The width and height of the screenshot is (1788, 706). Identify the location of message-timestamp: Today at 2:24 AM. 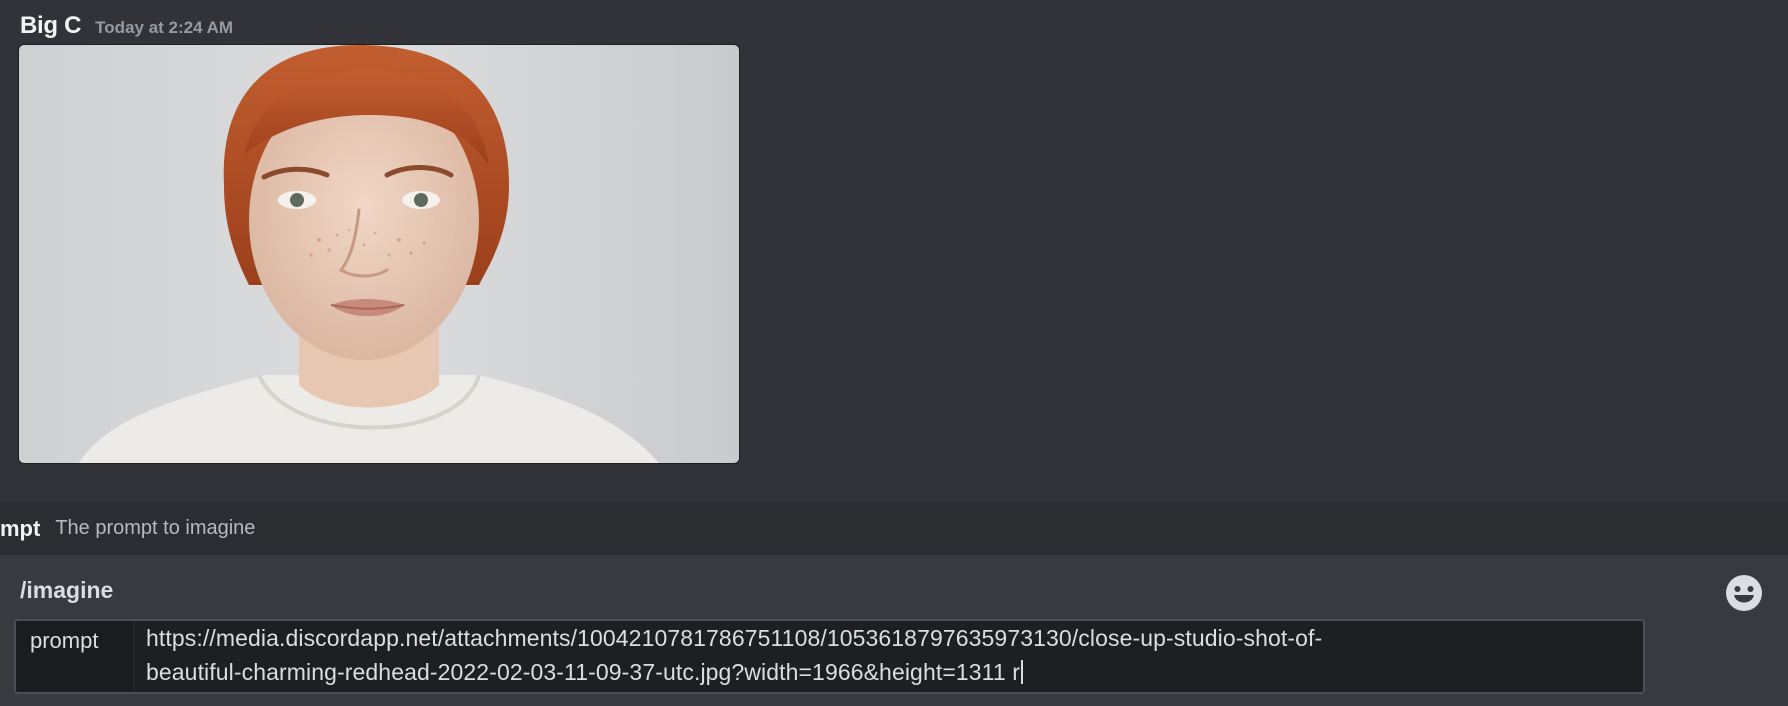
(164, 27).